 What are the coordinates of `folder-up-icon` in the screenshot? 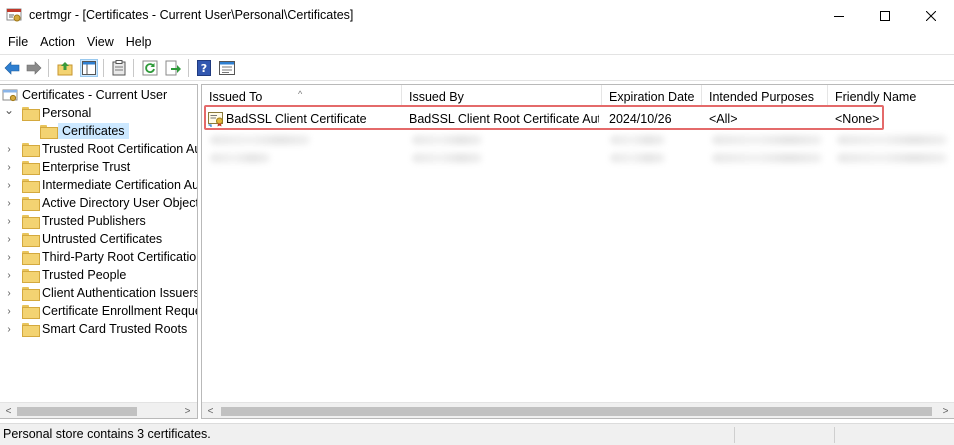 It's located at (65, 69).